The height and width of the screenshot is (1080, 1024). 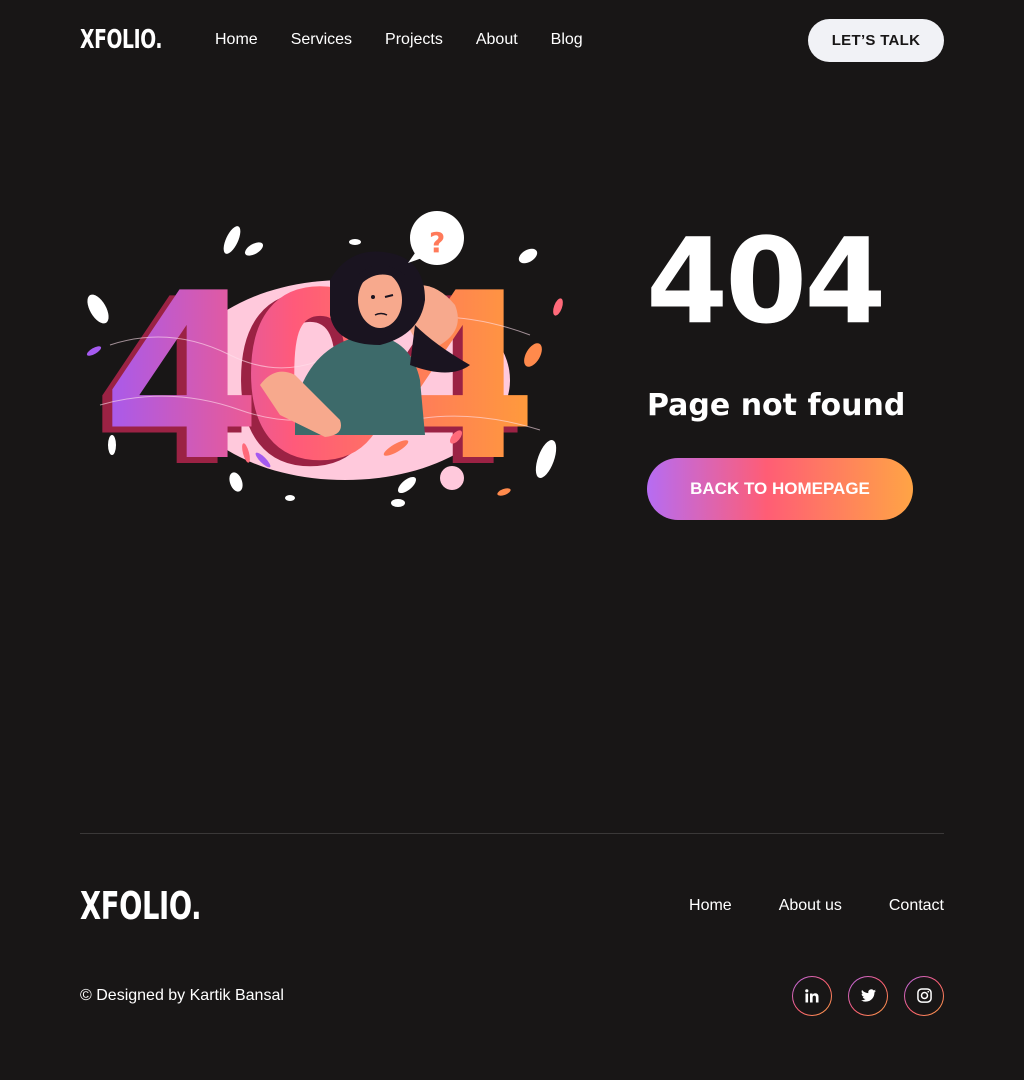 I want to click on instagram-icon, so click(x=924, y=995).